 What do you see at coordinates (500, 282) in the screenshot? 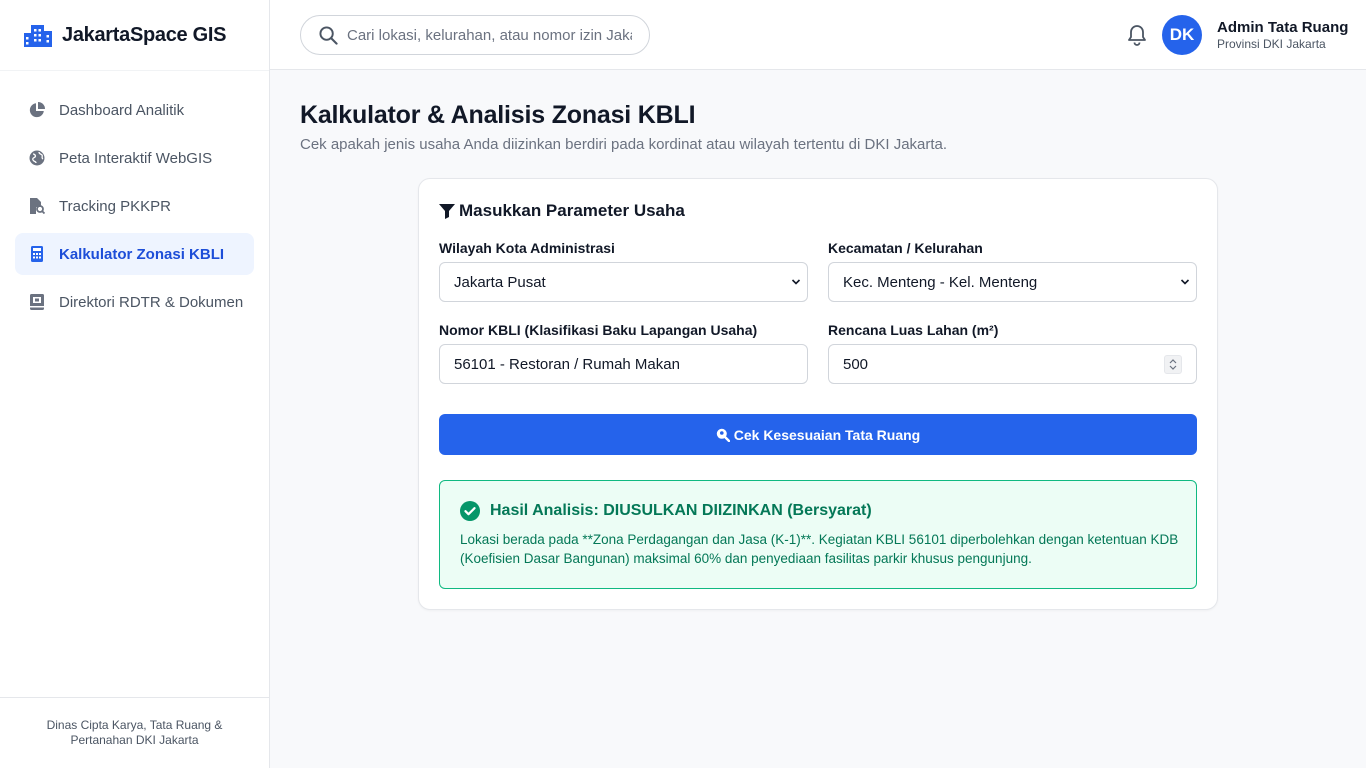
I see `city-select-value: Jakarta Pusat` at bounding box center [500, 282].